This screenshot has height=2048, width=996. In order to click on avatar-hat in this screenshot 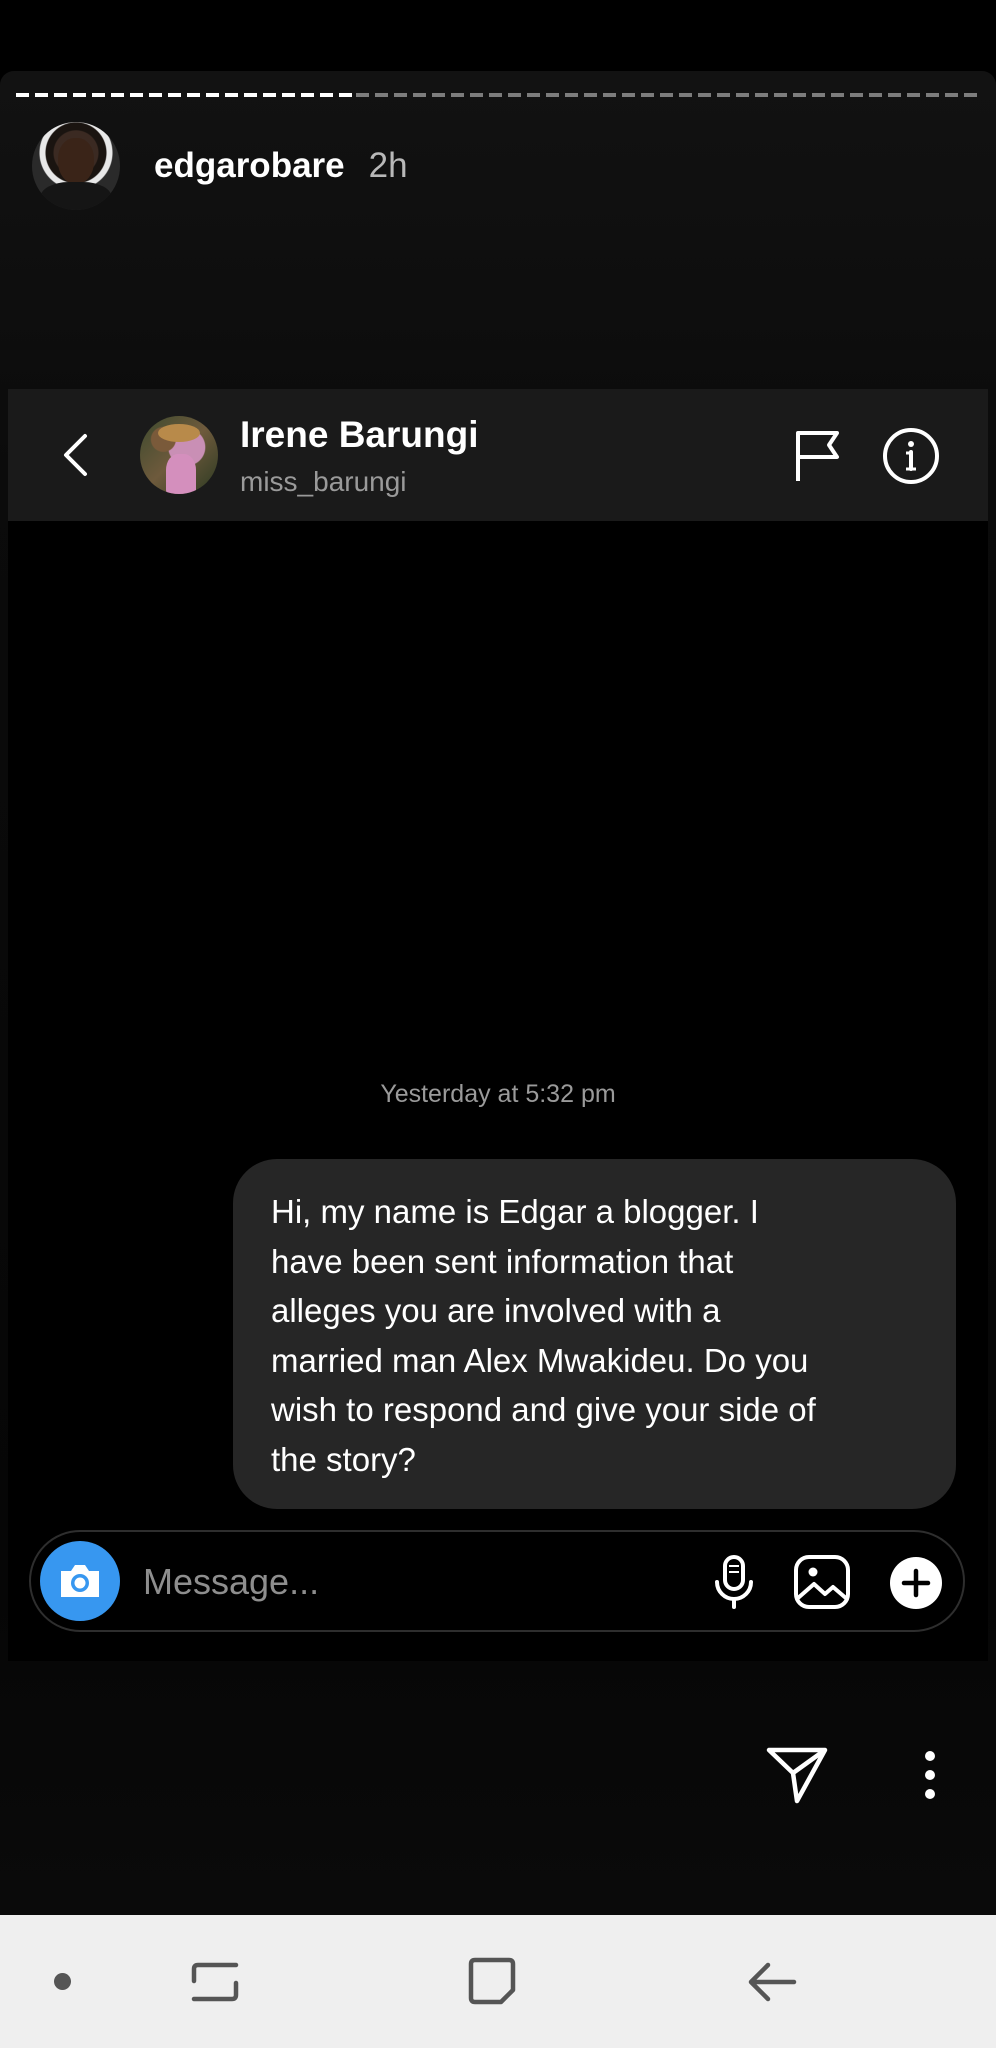, I will do `click(179, 433)`.